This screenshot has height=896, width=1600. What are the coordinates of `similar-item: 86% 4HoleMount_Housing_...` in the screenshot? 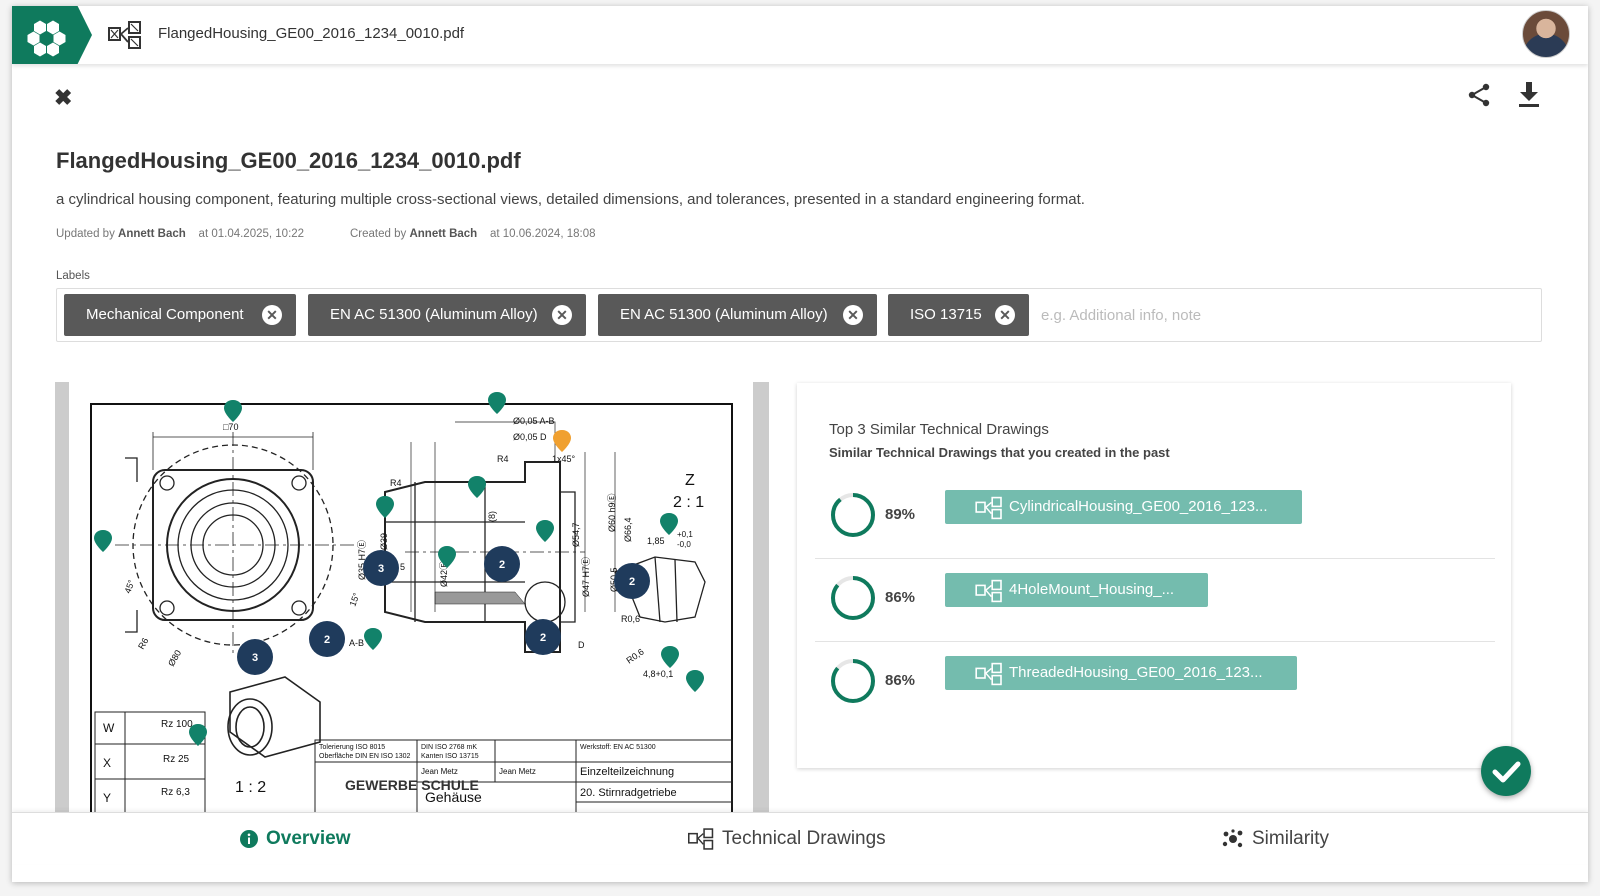 It's located at (1155, 601).